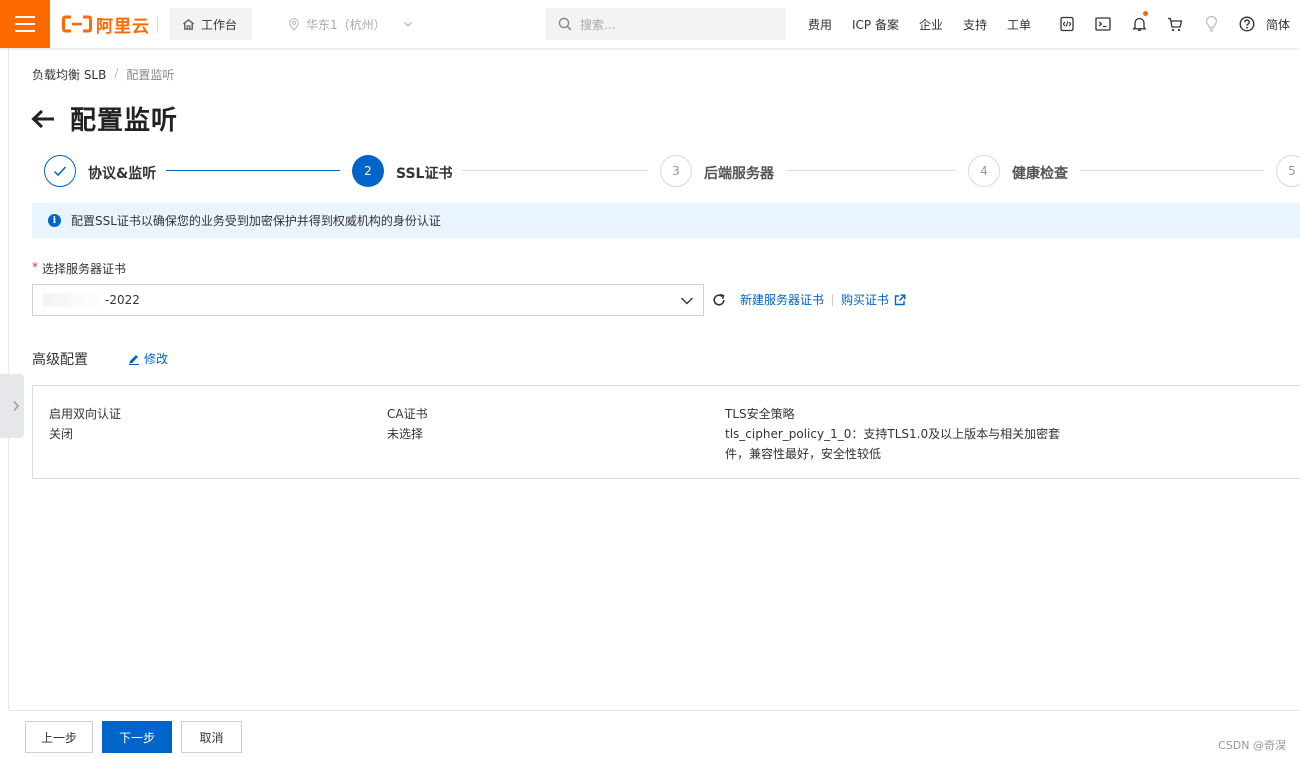  I want to click on lightbulb-icon, so click(1211, 24).